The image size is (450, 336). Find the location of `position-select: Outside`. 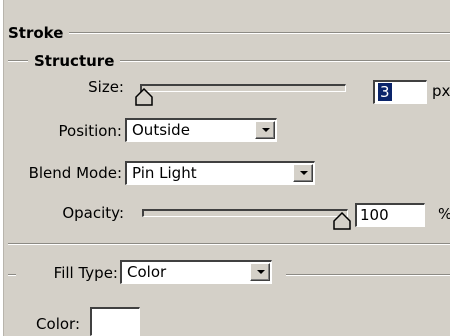

position-select: Outside is located at coordinates (201, 130).